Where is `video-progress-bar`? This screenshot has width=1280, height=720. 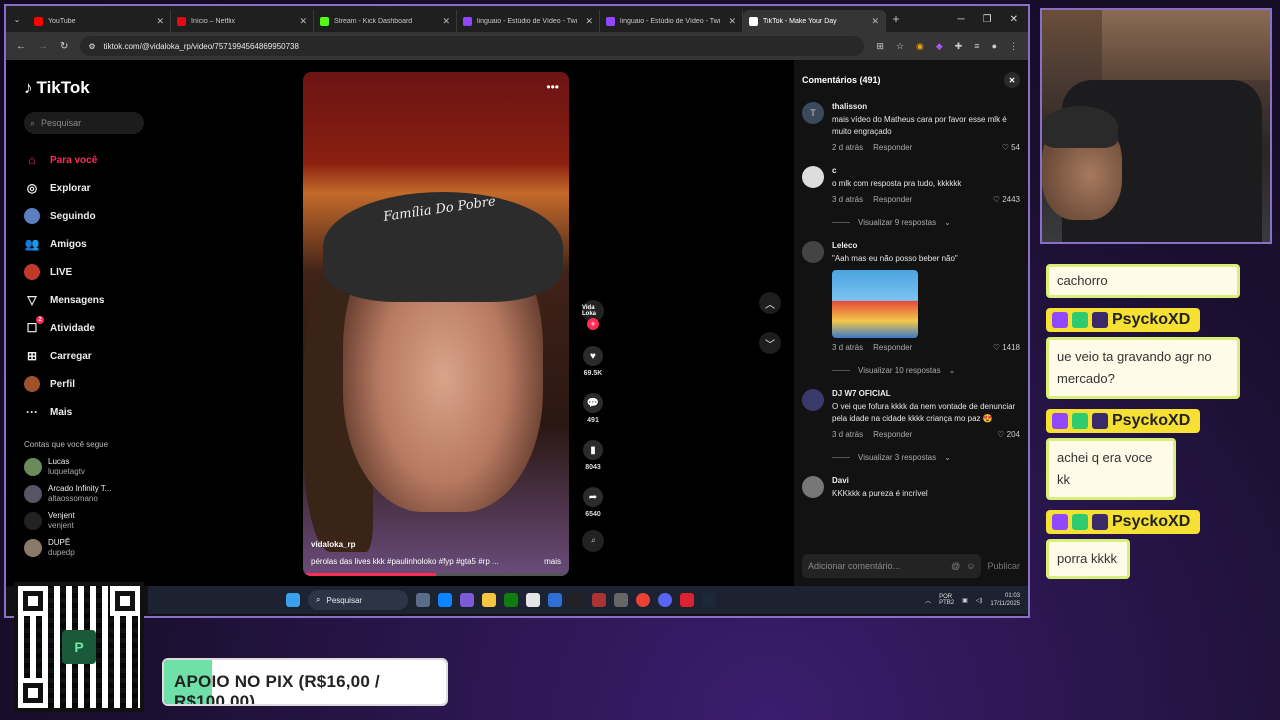
video-progress-bar is located at coordinates (436, 574).